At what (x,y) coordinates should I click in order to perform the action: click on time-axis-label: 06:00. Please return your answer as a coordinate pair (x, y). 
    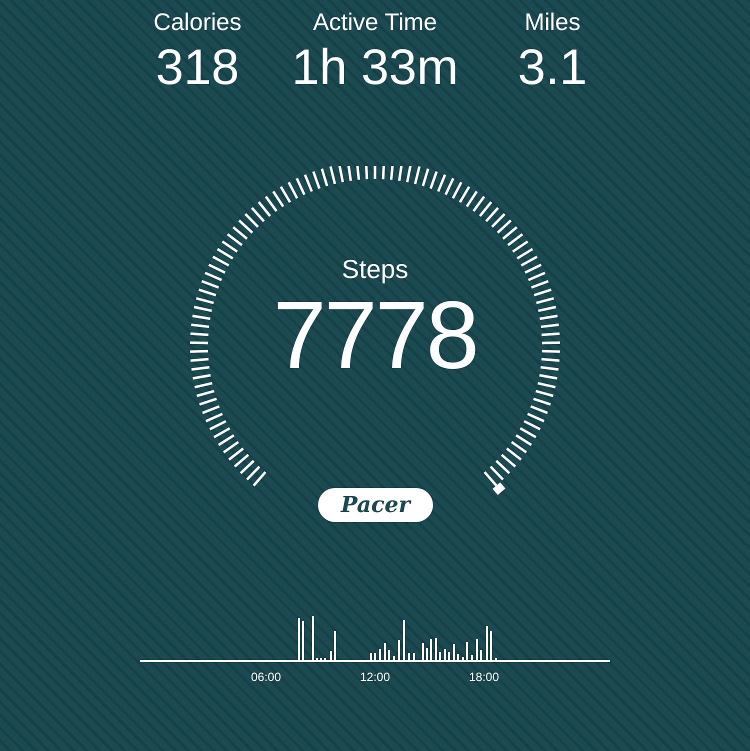
    Looking at the image, I should click on (266, 677).